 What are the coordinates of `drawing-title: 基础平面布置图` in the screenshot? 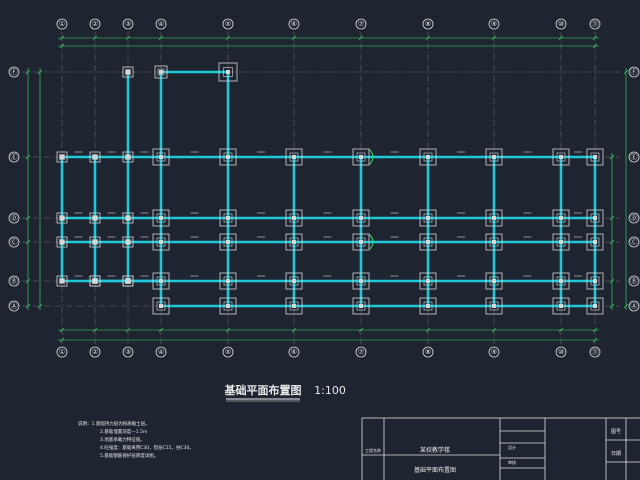 It's located at (263, 390).